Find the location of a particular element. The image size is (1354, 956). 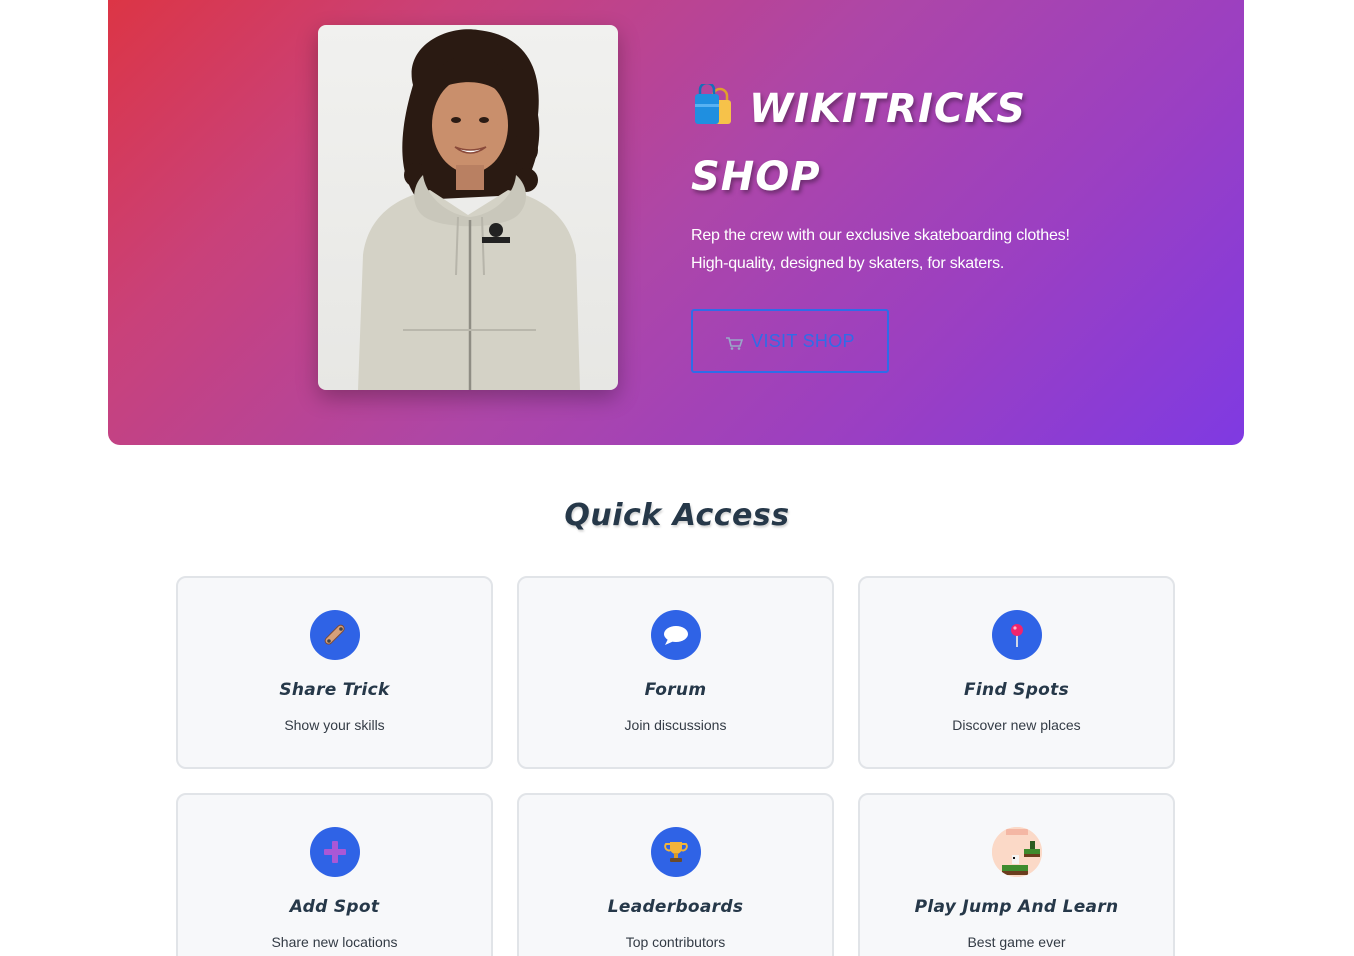

visit-shop-button: VISIT SHOP is located at coordinates (790, 341).